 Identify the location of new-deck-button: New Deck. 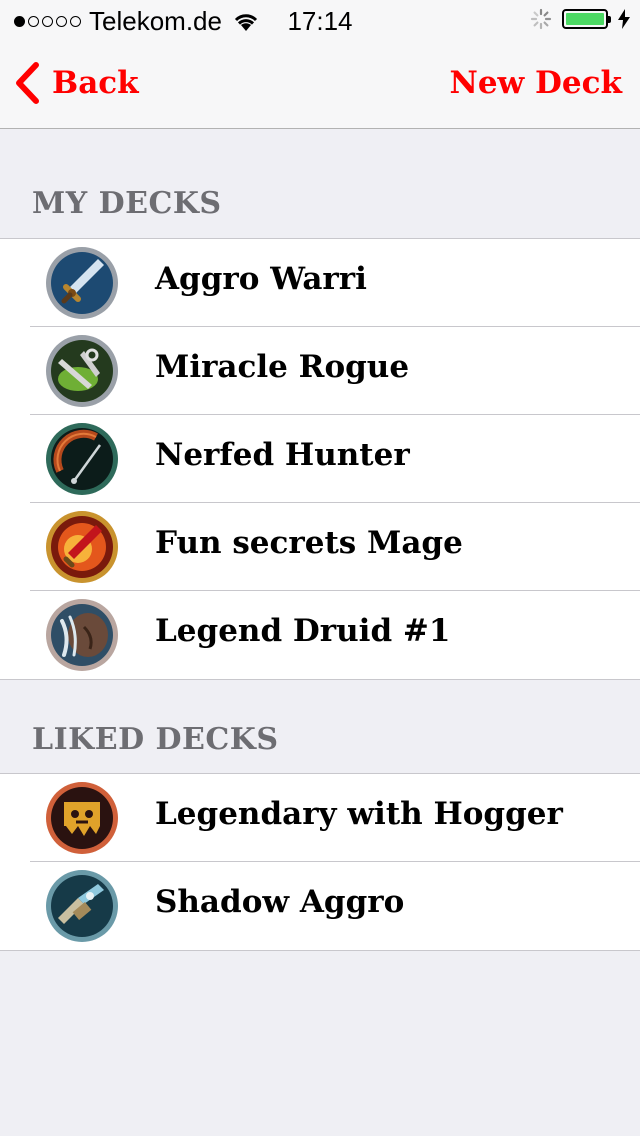
(536, 83).